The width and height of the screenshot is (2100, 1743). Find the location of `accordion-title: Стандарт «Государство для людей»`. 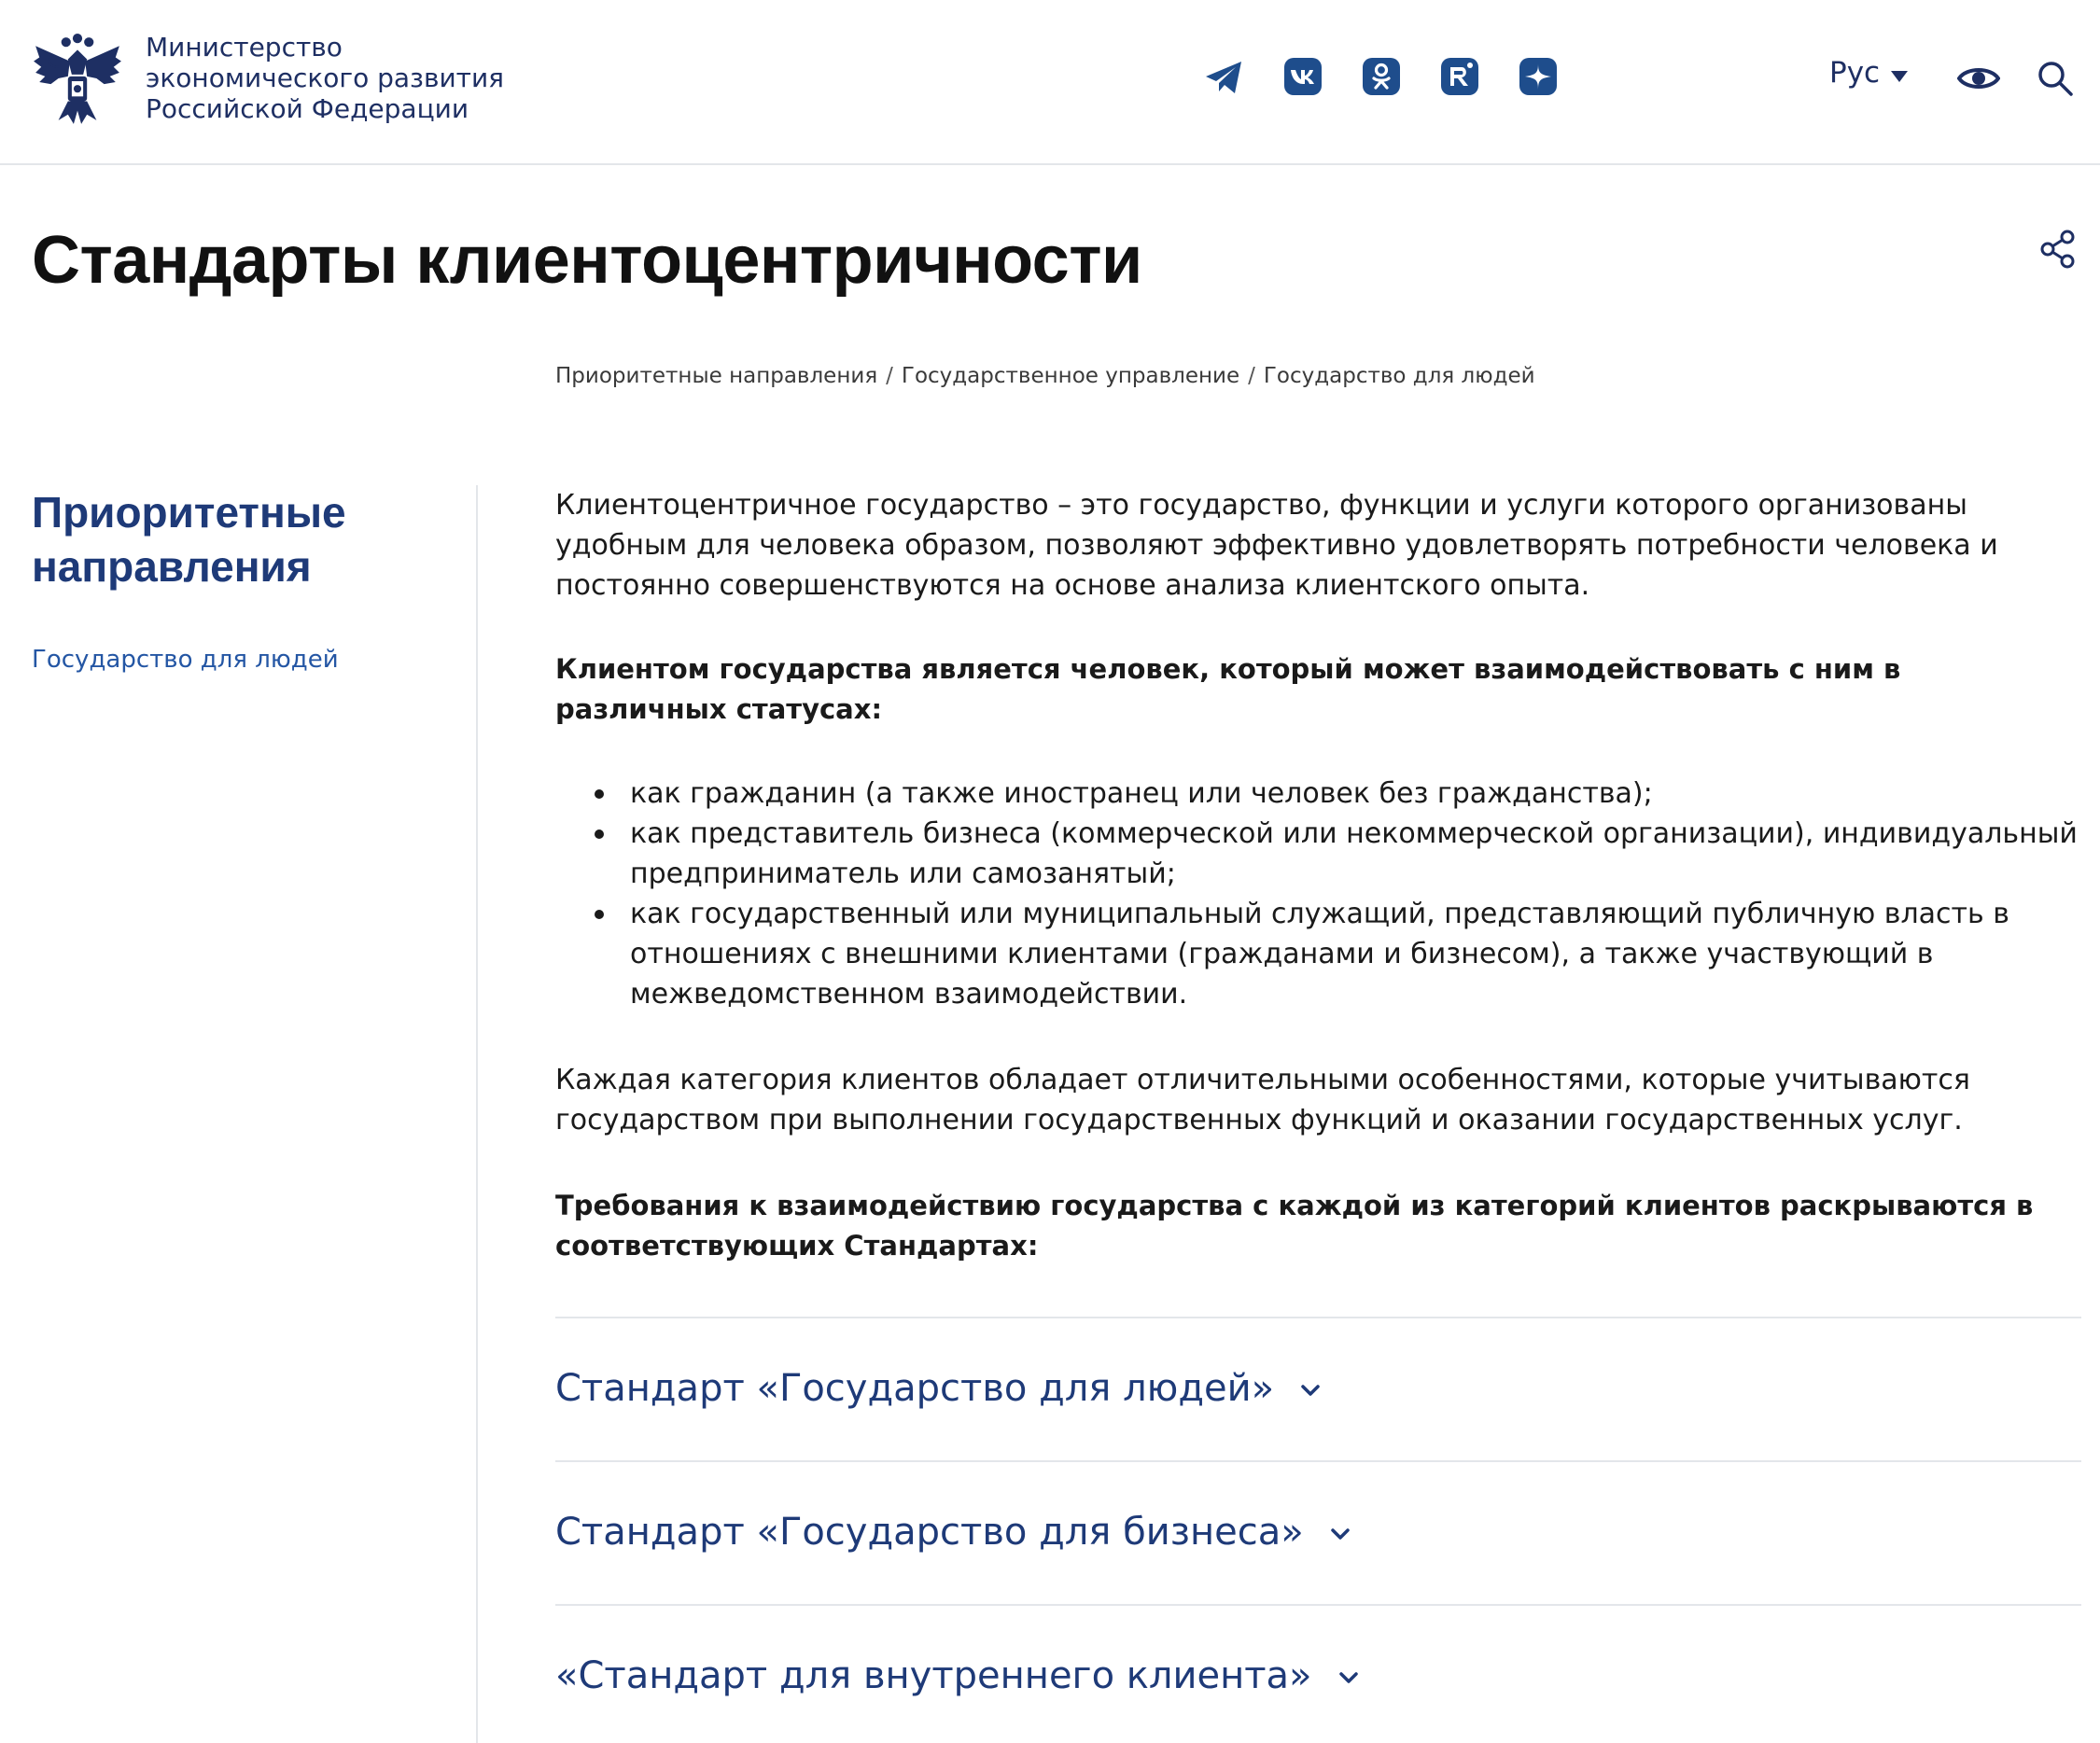

accordion-title: Стандарт «Государство для людей» is located at coordinates (915, 1388).